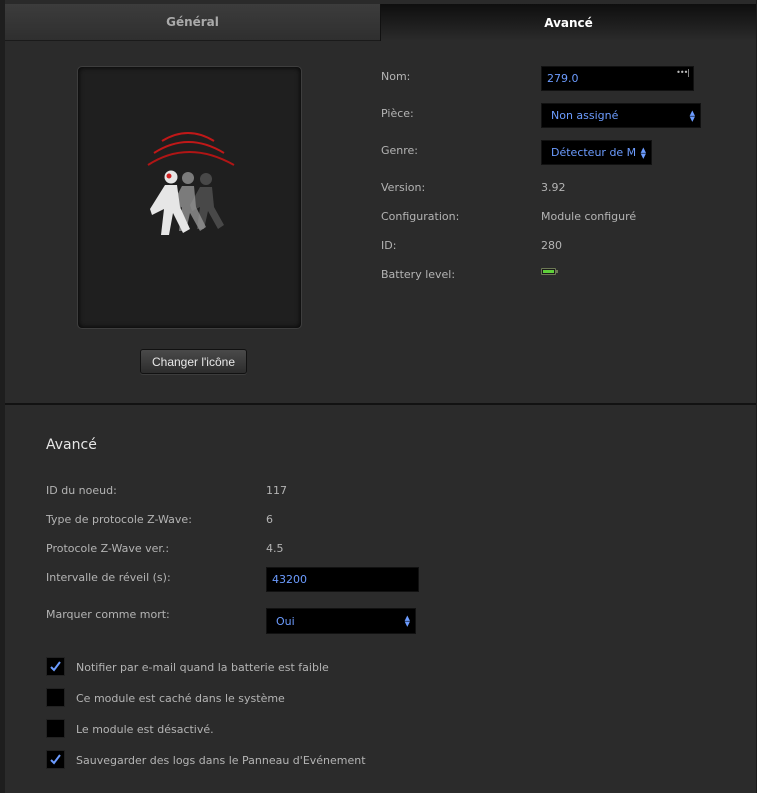 Image resolution: width=757 pixels, height=793 pixels. I want to click on configuration-label: Configuration:, so click(420, 216).